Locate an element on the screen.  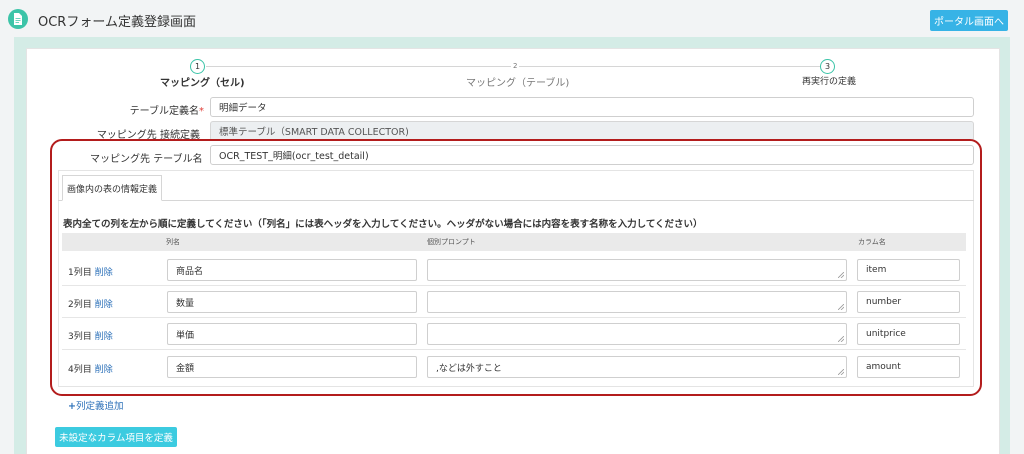
delete-link-row-4: 削除 is located at coordinates (104, 370).